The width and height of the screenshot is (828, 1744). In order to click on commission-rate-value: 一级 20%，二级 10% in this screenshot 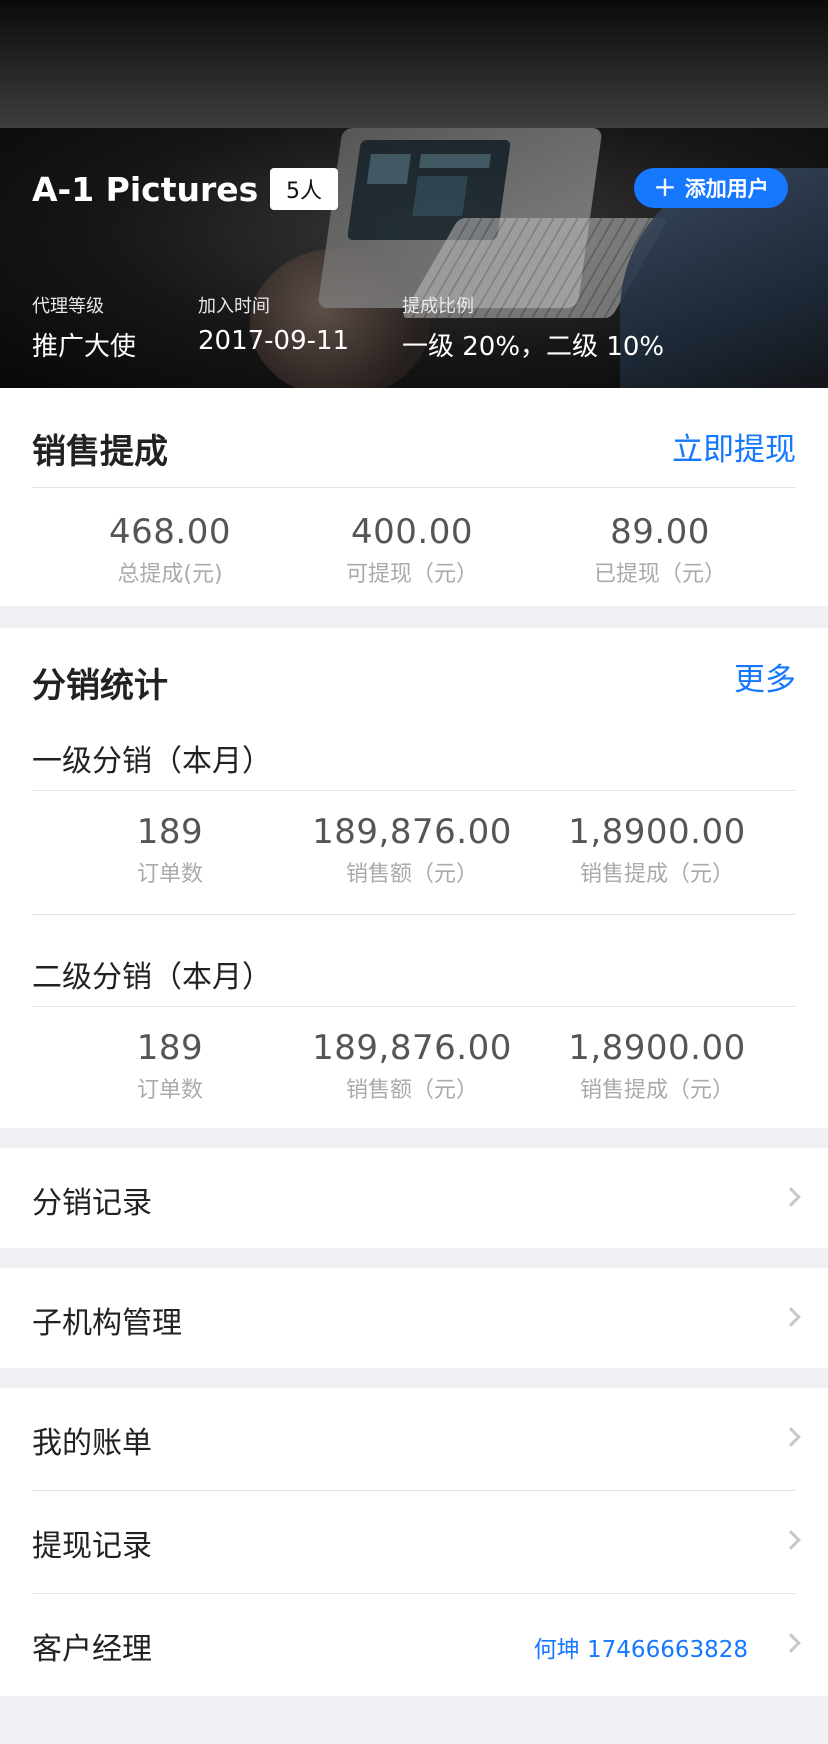, I will do `click(533, 347)`.